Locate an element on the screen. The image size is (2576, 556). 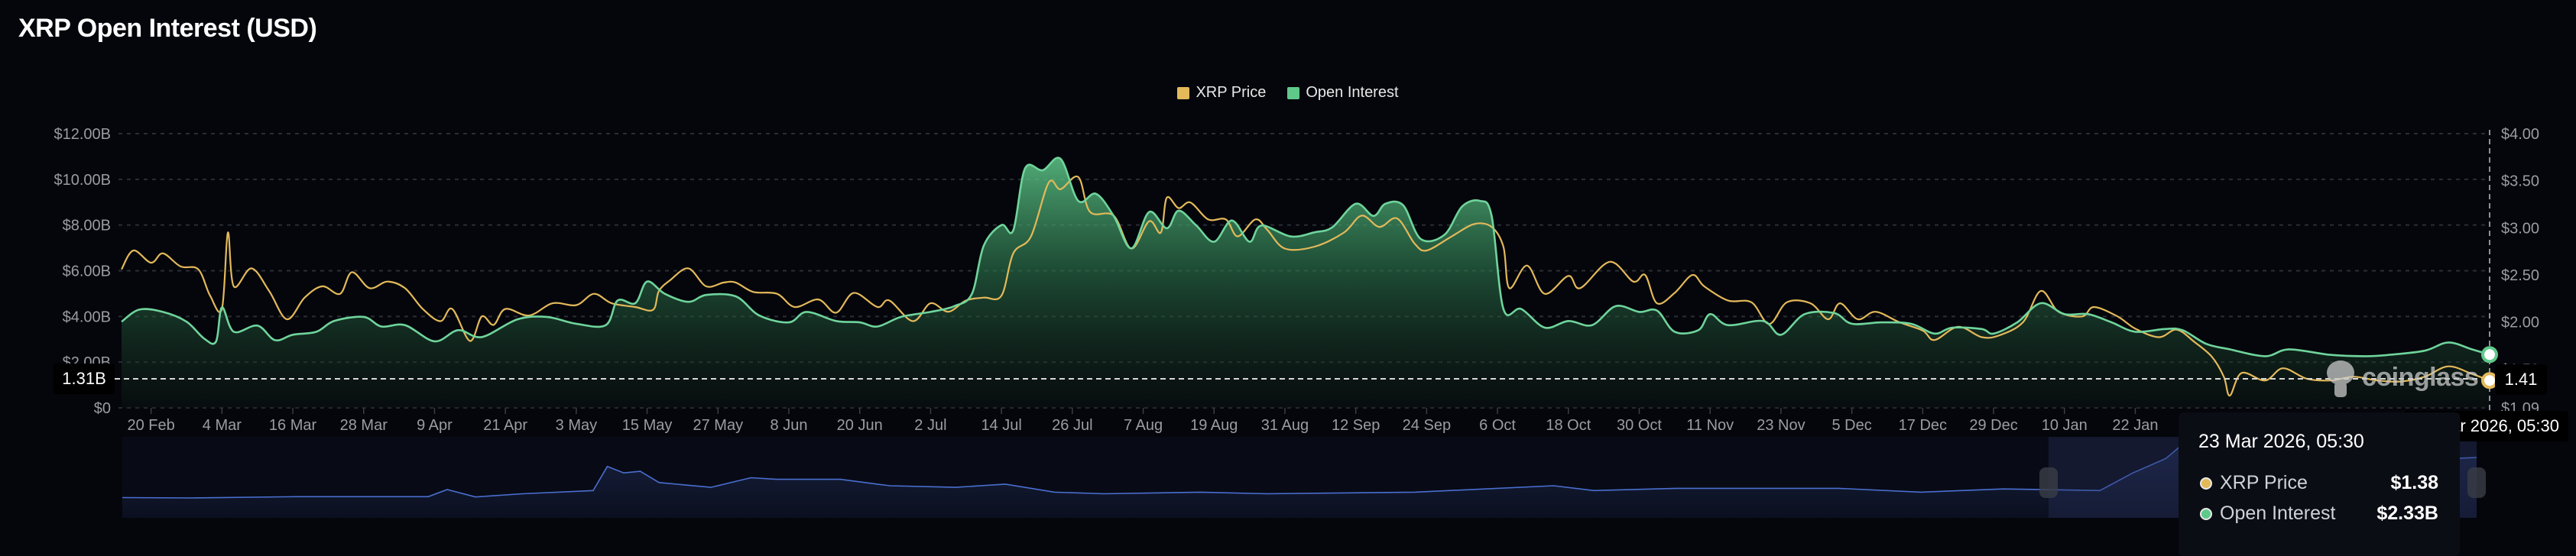
navigator is located at coordinates (1304, 477).